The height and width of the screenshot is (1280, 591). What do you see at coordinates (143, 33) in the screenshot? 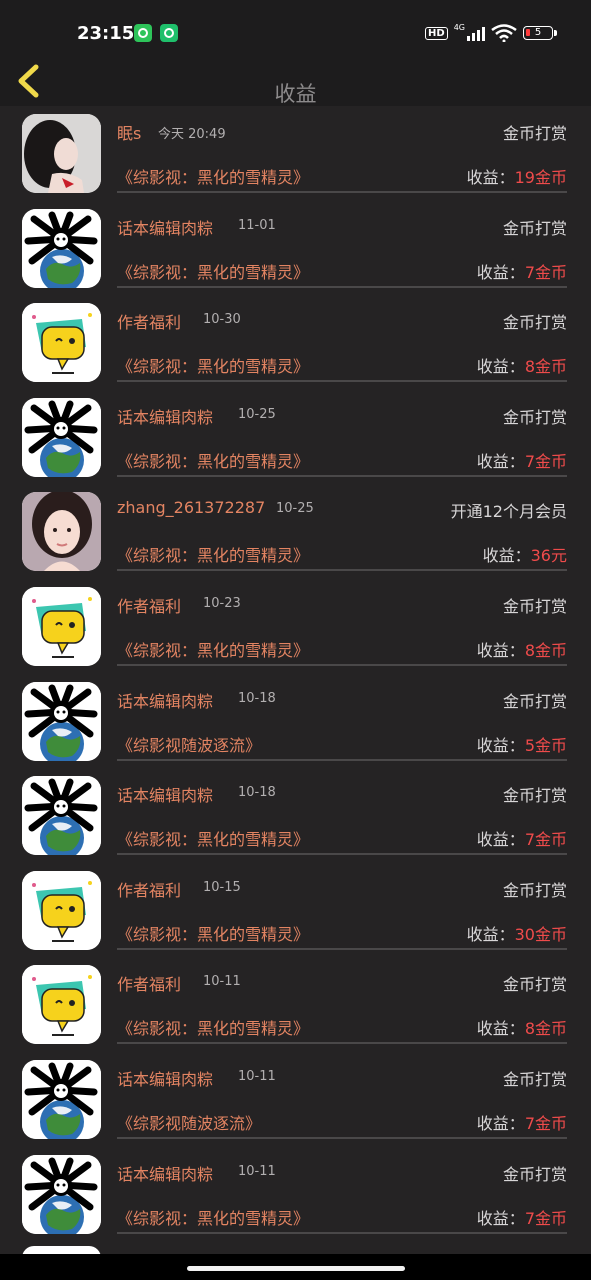
I see `app-notification-icon` at bounding box center [143, 33].